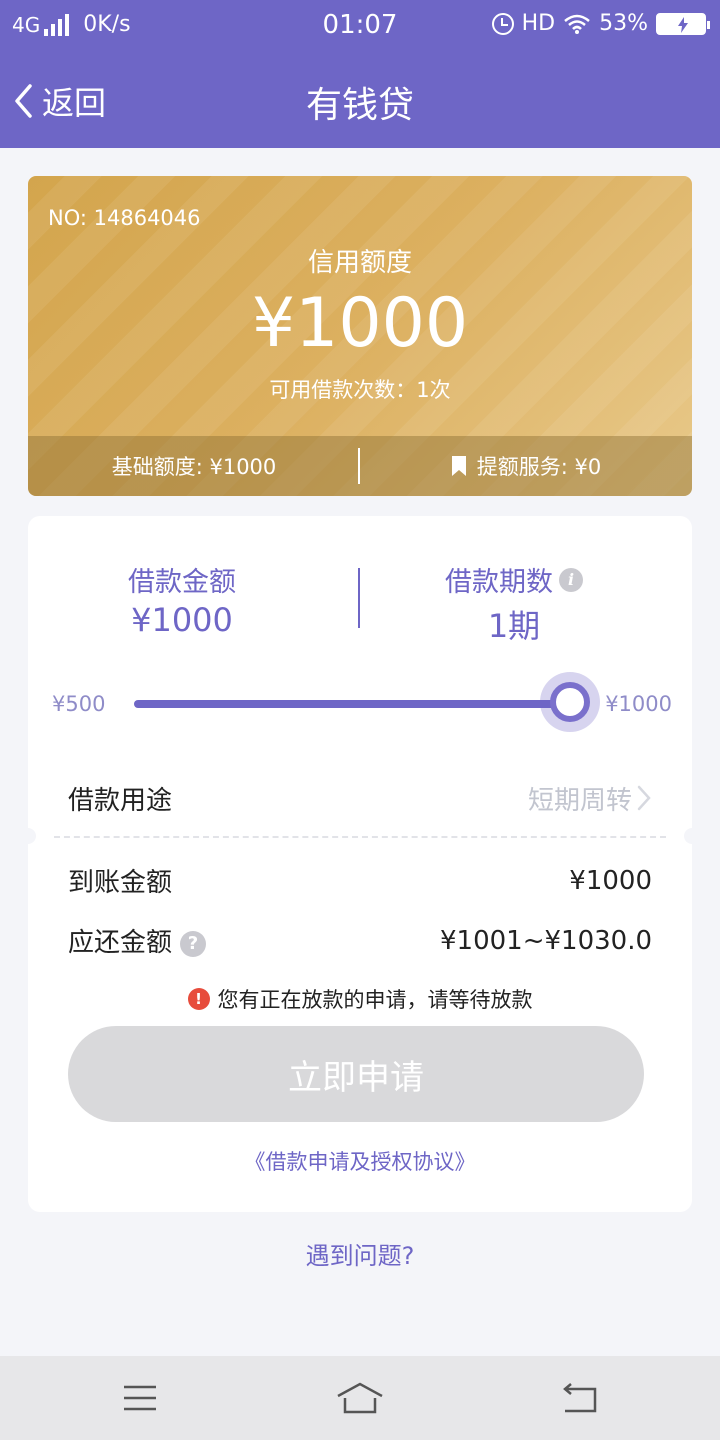 Image resolution: width=720 pixels, height=1440 pixels. I want to click on system-nav-bar, so click(360, 1398).